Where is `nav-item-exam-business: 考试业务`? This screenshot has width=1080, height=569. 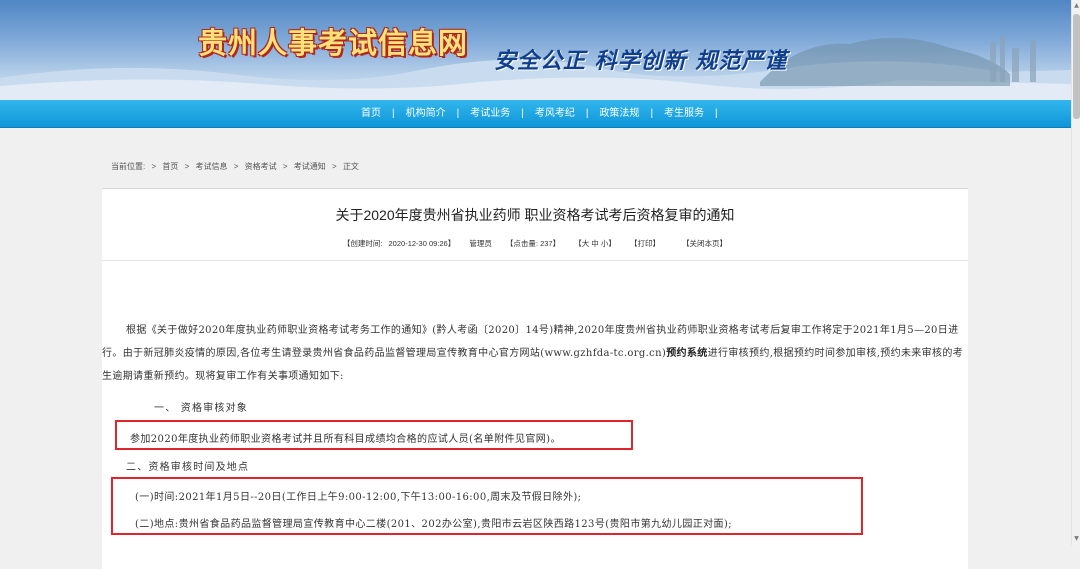
nav-item-exam-business: 考试业务 is located at coordinates (490, 113).